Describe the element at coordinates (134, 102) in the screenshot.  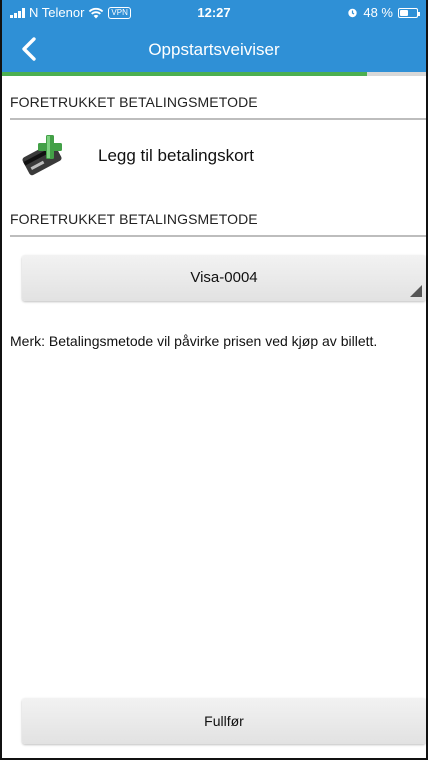
I see `section-label-payment: FORETRUKKET BETALINGSMETODE` at that location.